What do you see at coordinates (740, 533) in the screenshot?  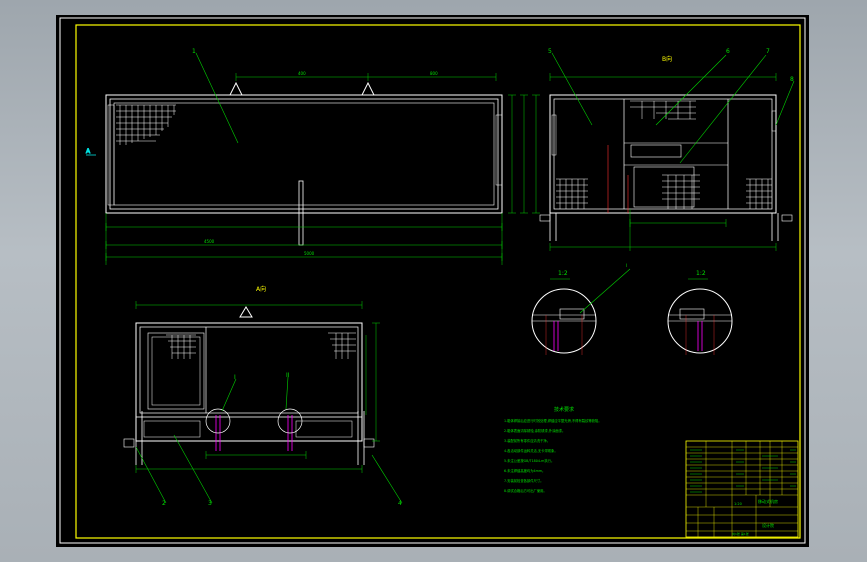 I see `title-sheet: 共1张 第1张` at bounding box center [740, 533].